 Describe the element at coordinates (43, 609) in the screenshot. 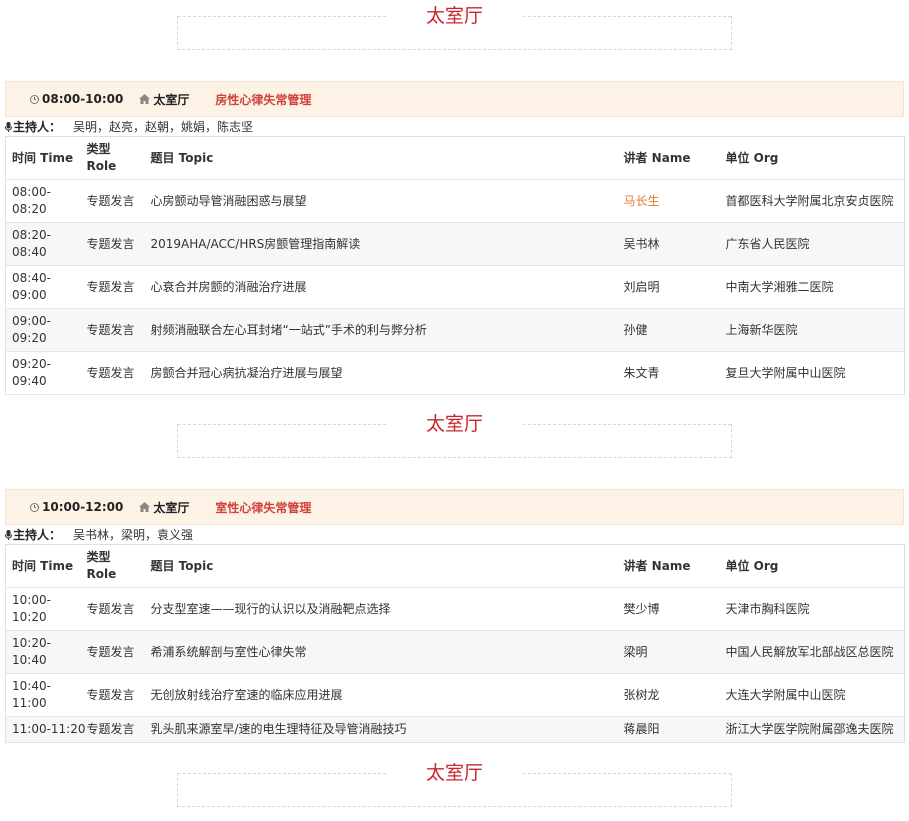

I see `cell-time: 10:00-10:20` at that location.